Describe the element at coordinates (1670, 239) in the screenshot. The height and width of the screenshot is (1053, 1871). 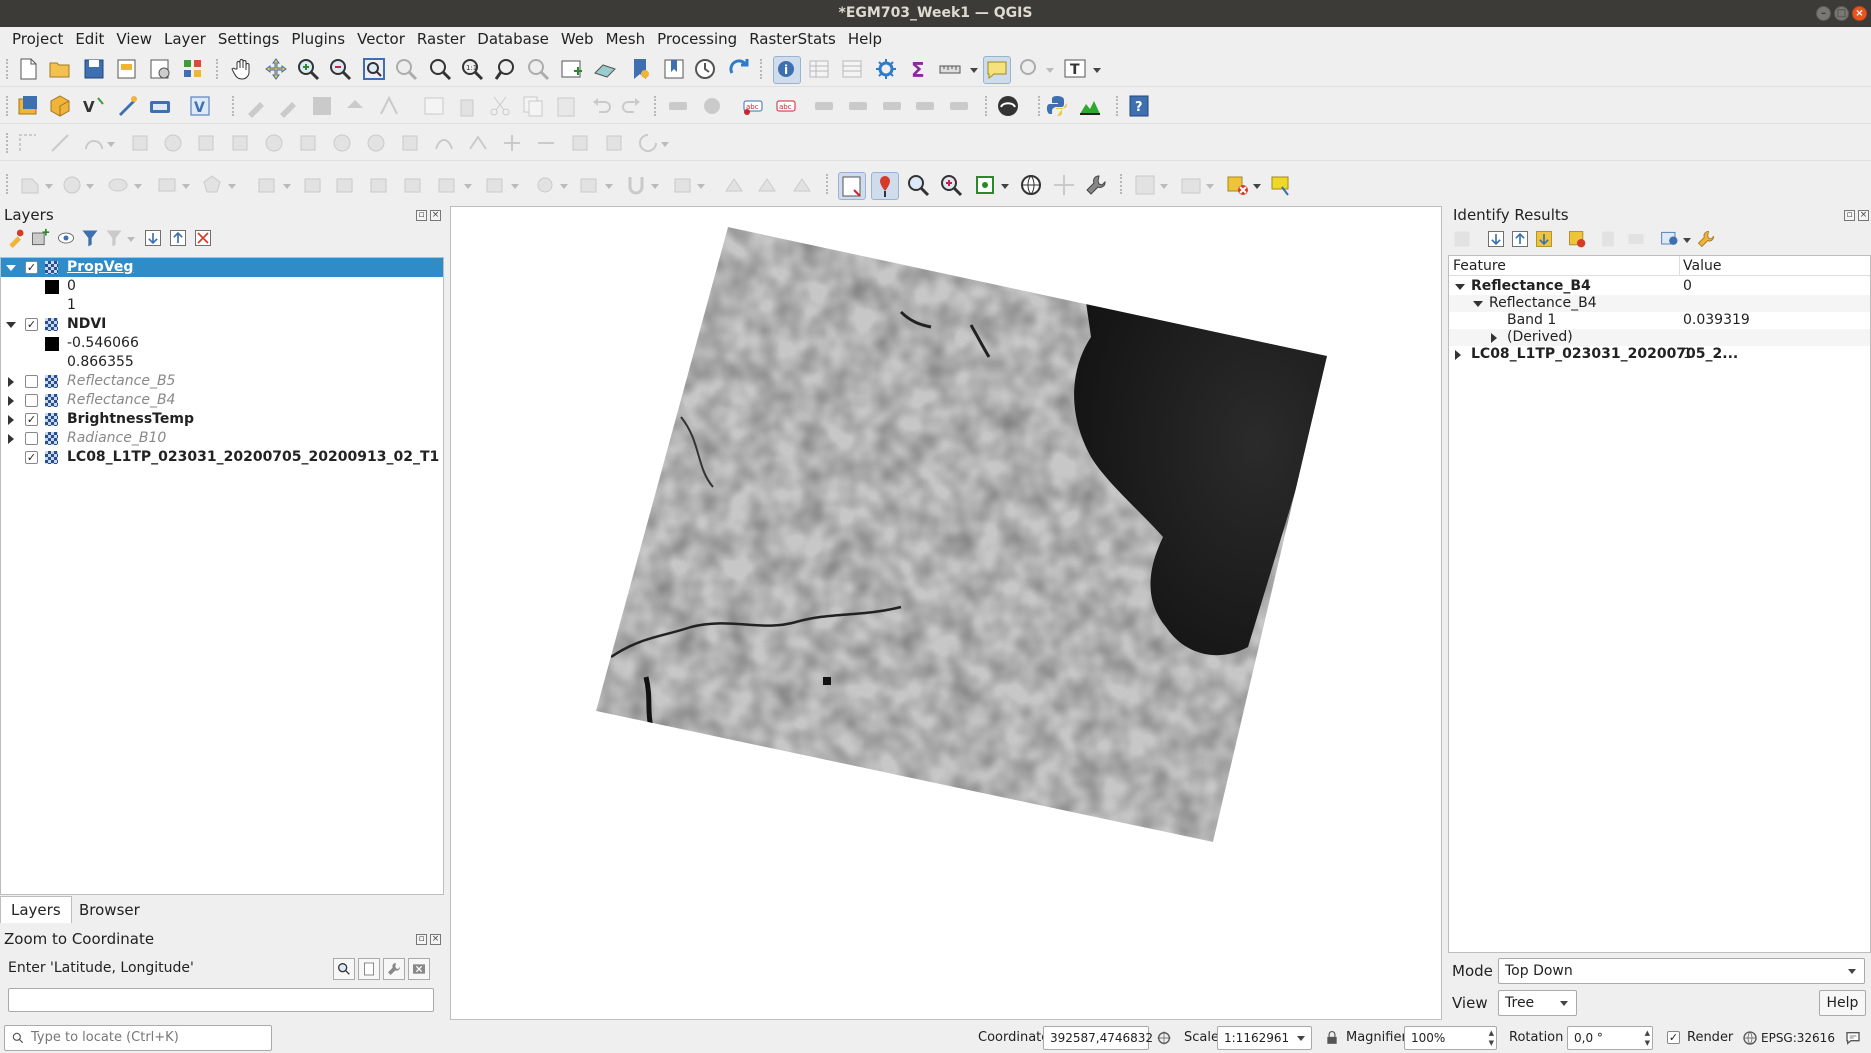
I see `identify-mode-icon` at that location.